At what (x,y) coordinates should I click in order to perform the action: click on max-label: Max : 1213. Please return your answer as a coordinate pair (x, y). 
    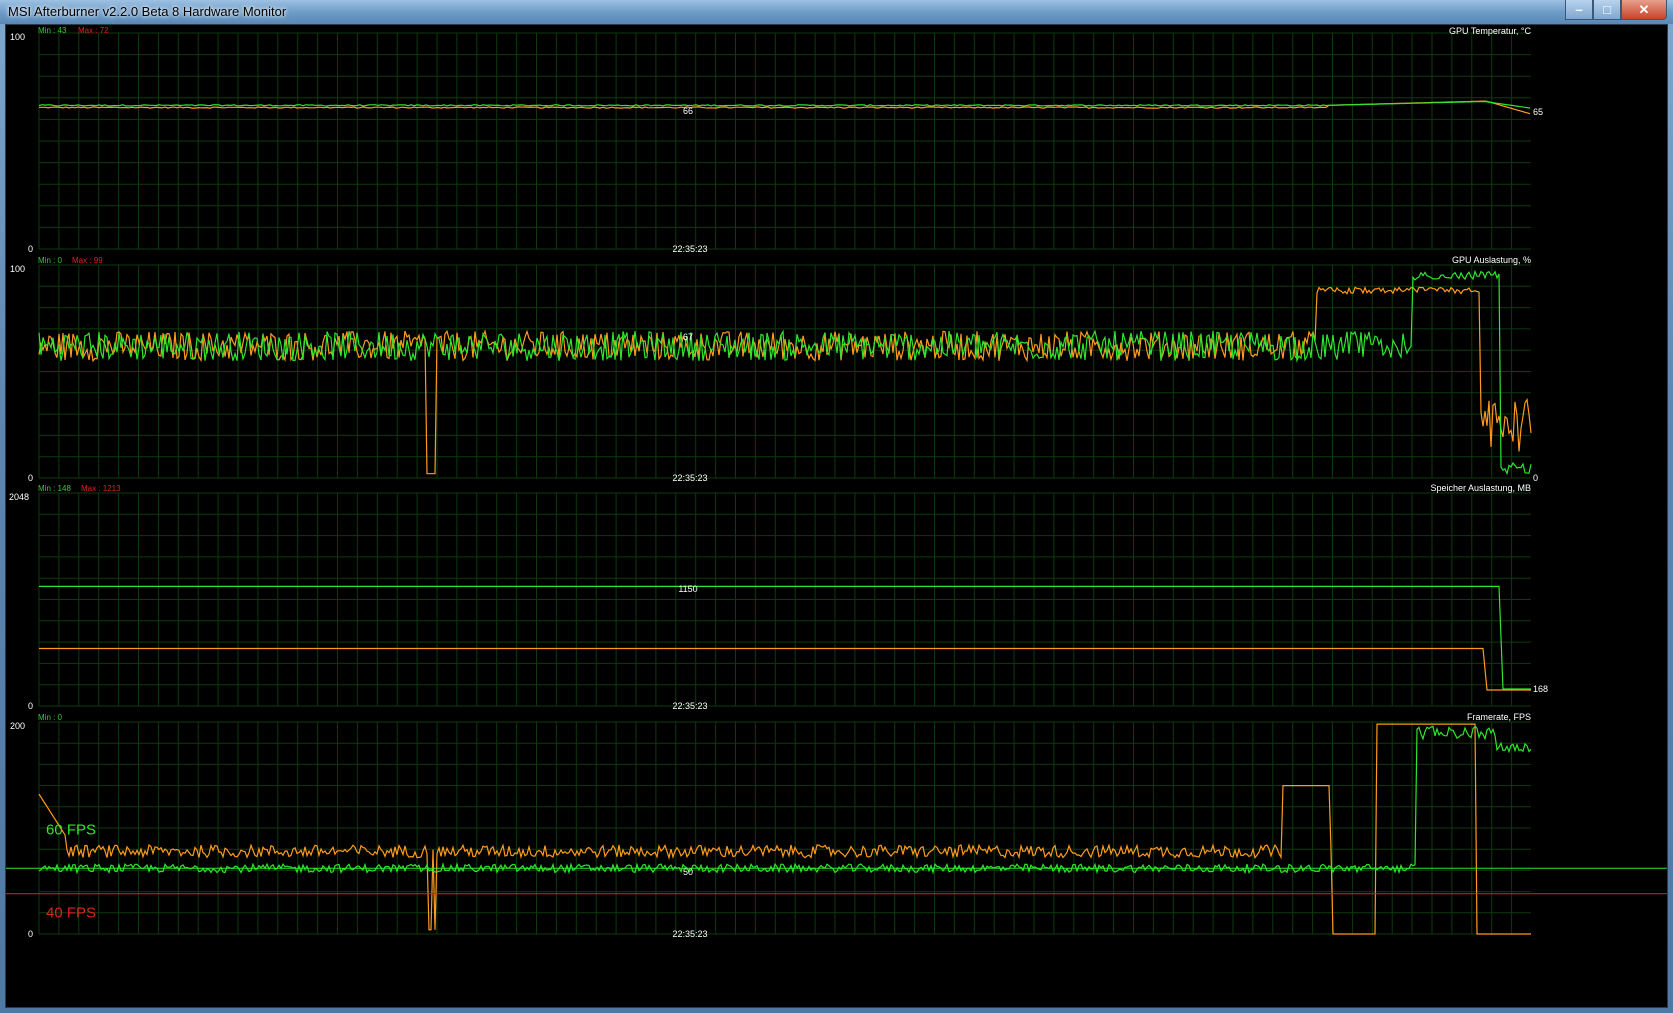
    Looking at the image, I should click on (101, 488).